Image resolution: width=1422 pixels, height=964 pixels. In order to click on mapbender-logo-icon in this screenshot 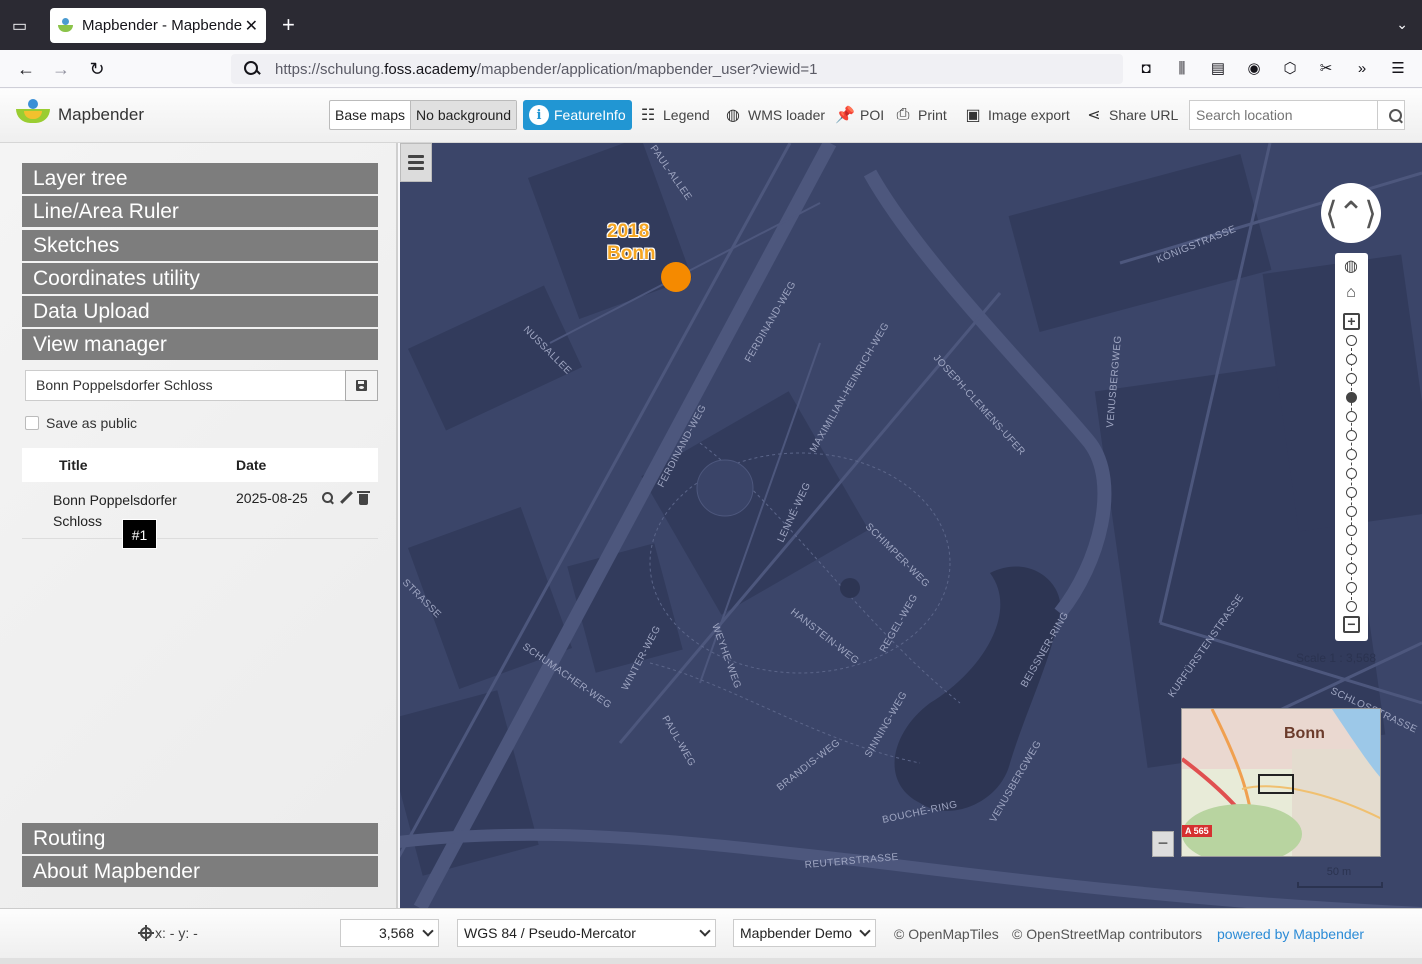, I will do `click(33, 112)`.